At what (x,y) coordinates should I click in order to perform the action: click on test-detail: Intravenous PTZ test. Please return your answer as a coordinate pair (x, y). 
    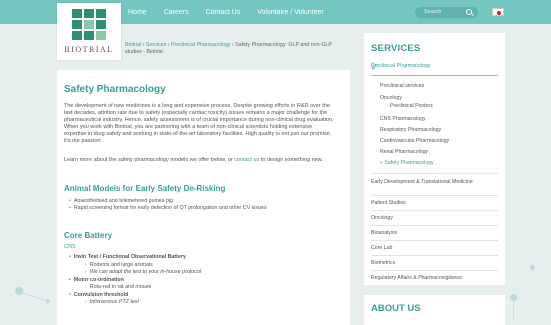
    Looking at the image, I should click on (138, 303).